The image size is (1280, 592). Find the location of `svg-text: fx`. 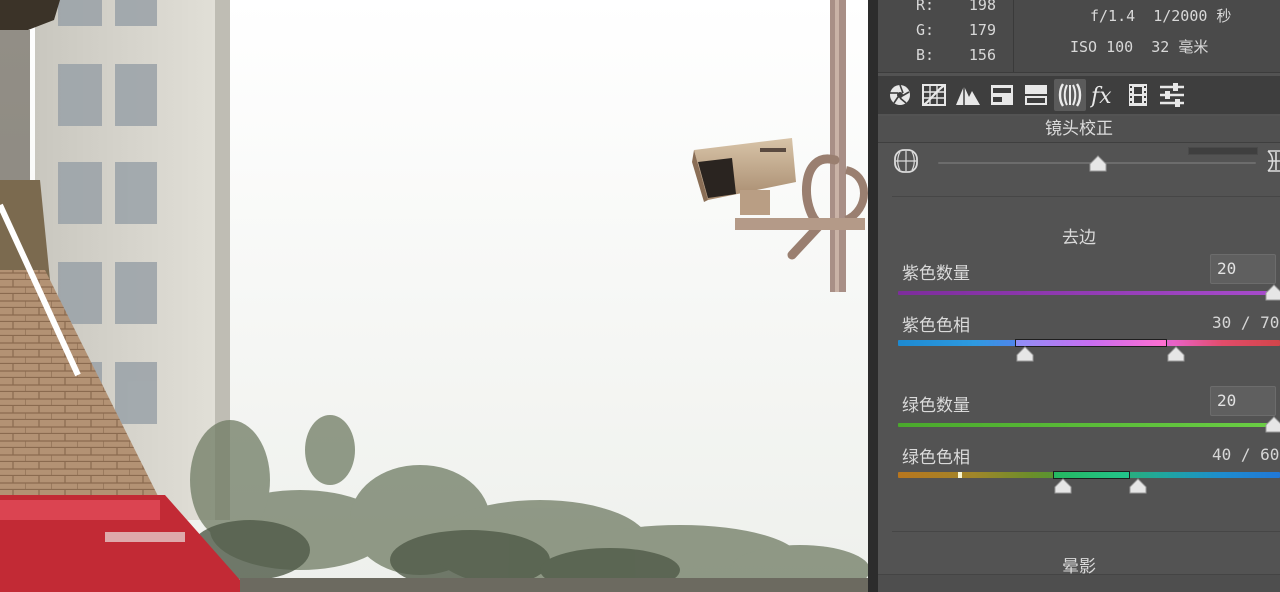

svg-text: fx is located at coordinates (1101, 96).